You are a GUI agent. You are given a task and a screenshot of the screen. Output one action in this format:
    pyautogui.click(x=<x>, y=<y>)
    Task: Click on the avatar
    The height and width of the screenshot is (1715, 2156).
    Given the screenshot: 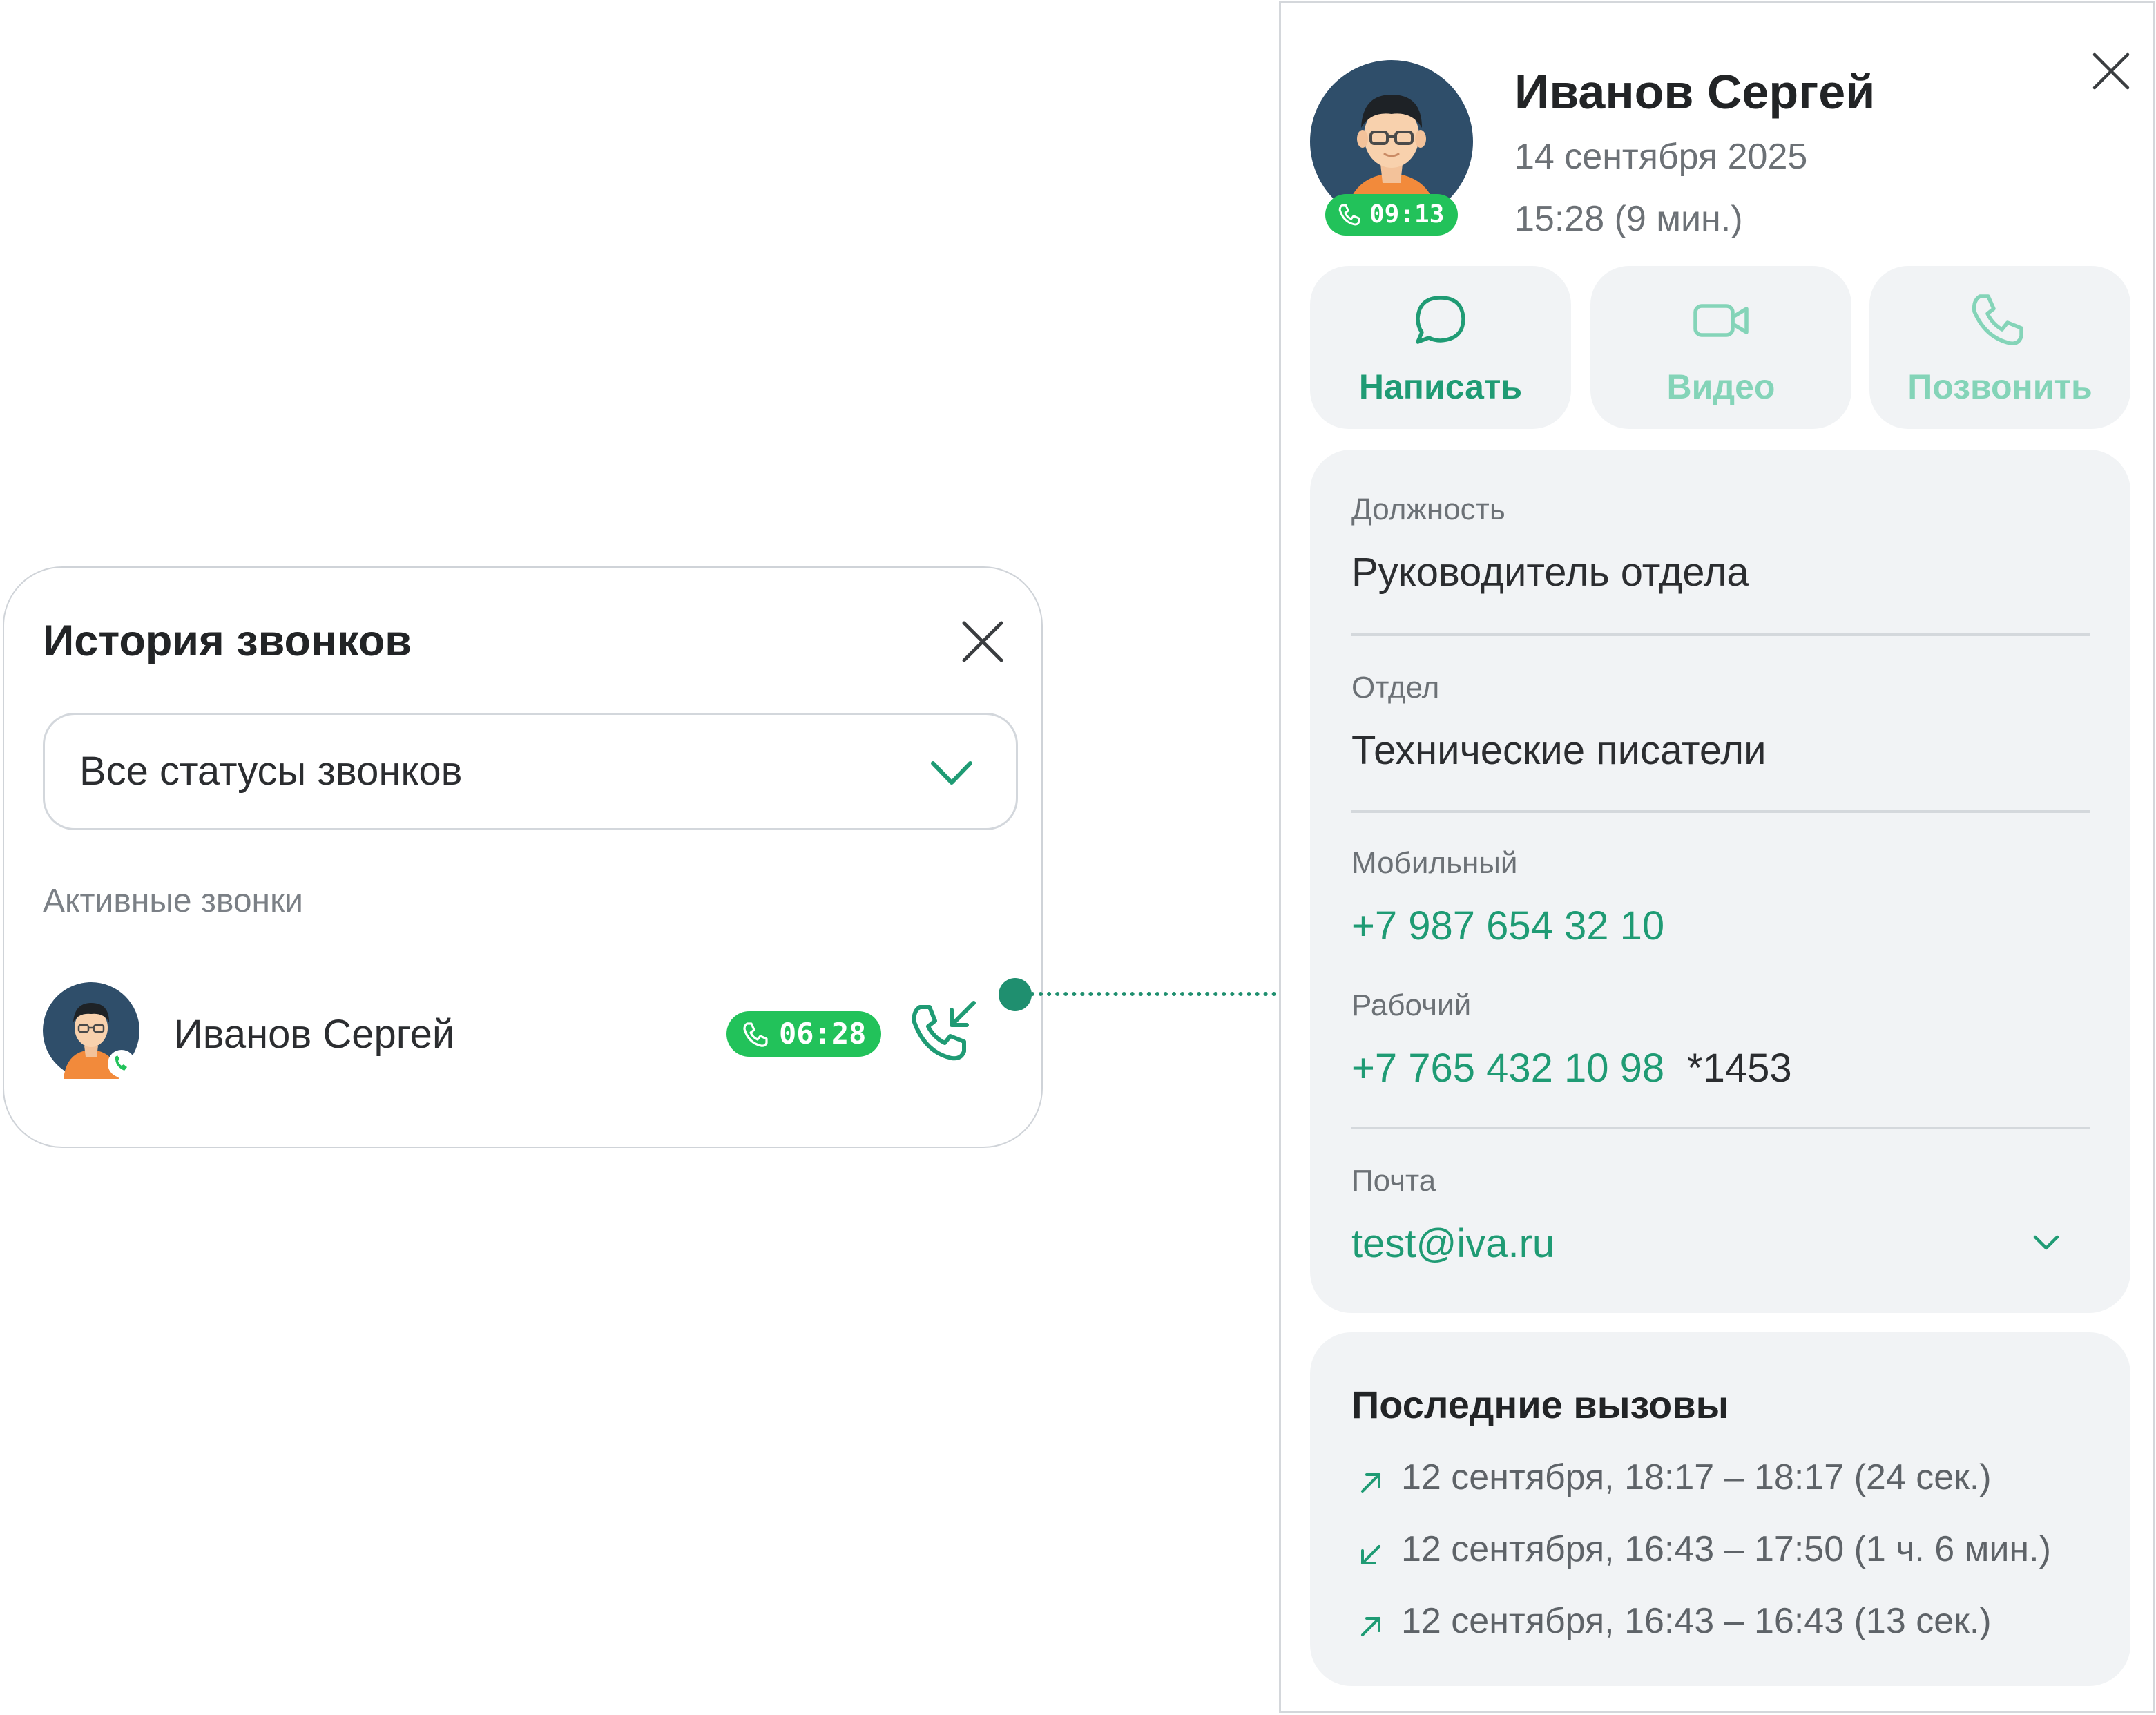 What is the action you would take?
    pyautogui.click(x=91, y=1030)
    